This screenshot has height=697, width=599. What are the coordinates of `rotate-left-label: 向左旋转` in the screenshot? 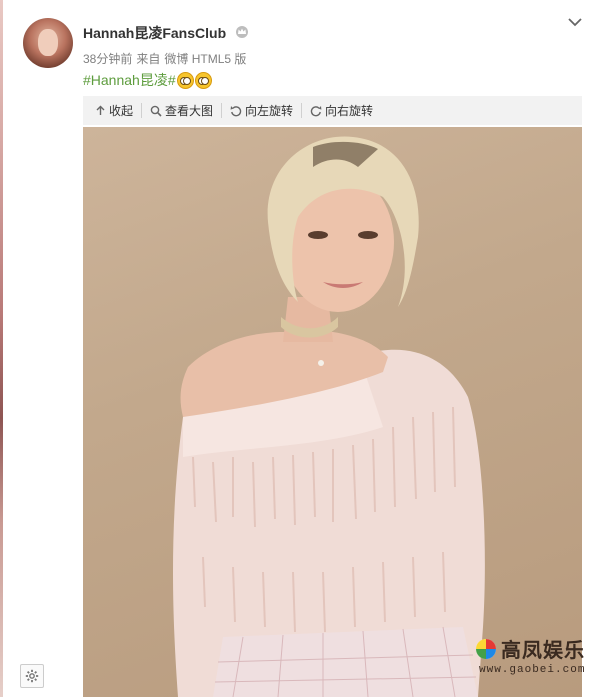 It's located at (269, 111).